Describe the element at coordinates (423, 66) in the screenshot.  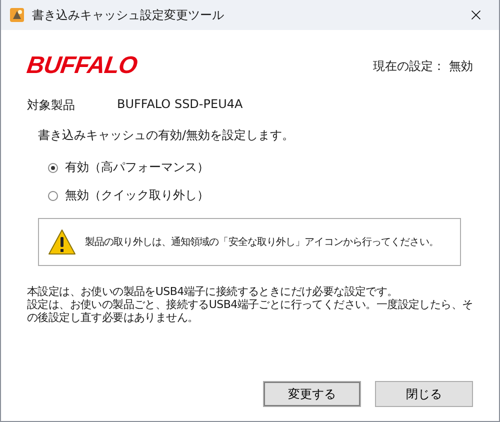
I see `current-setting: 現在の設定： 無効` at that location.